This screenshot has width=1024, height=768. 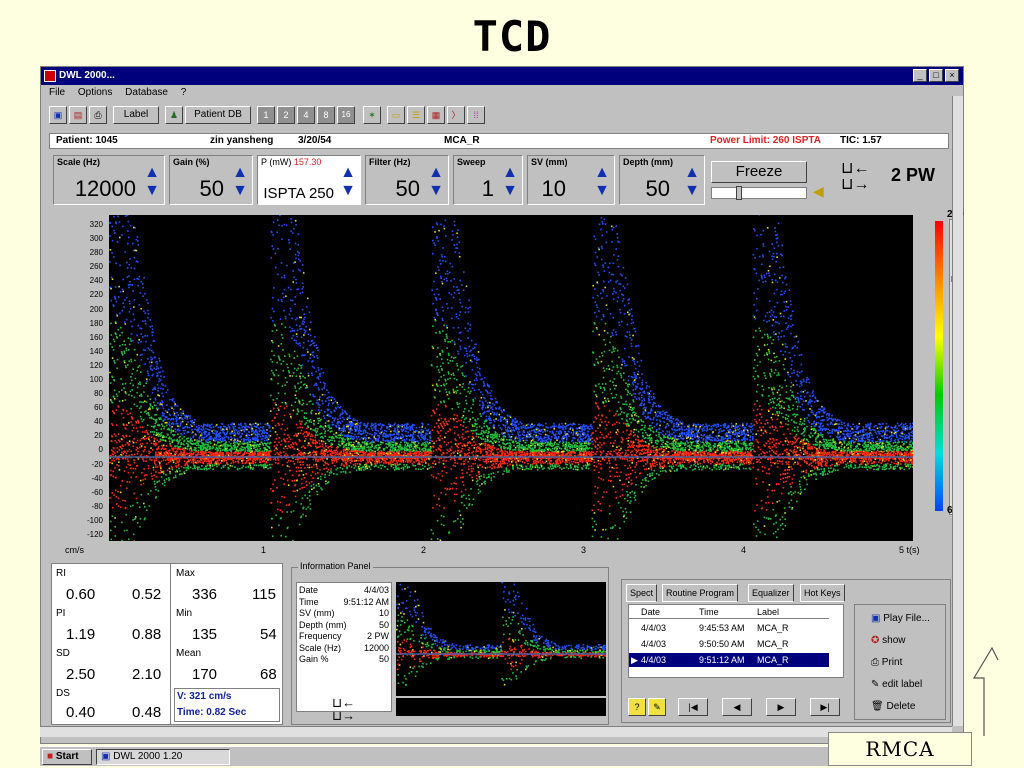 What do you see at coordinates (286, 115) in the screenshot?
I see `channel-2-button: 2` at bounding box center [286, 115].